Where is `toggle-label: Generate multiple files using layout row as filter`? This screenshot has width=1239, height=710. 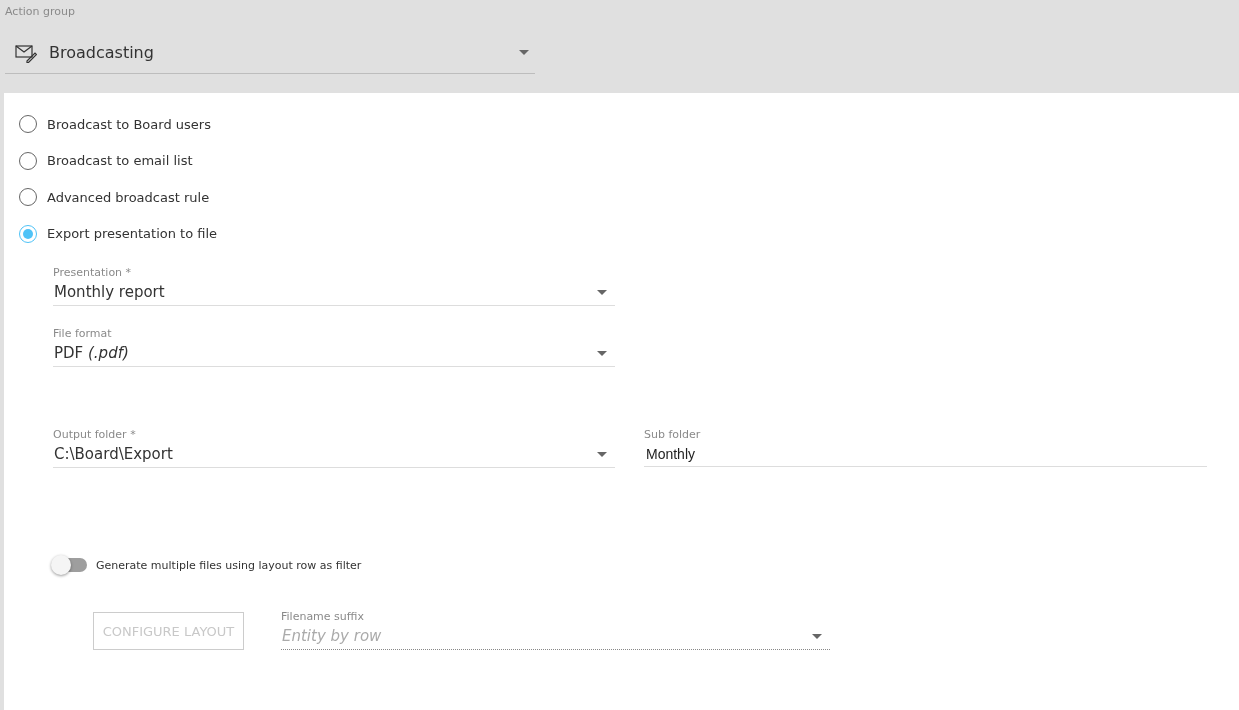 toggle-label: Generate multiple files using layout row as filter is located at coordinates (229, 565).